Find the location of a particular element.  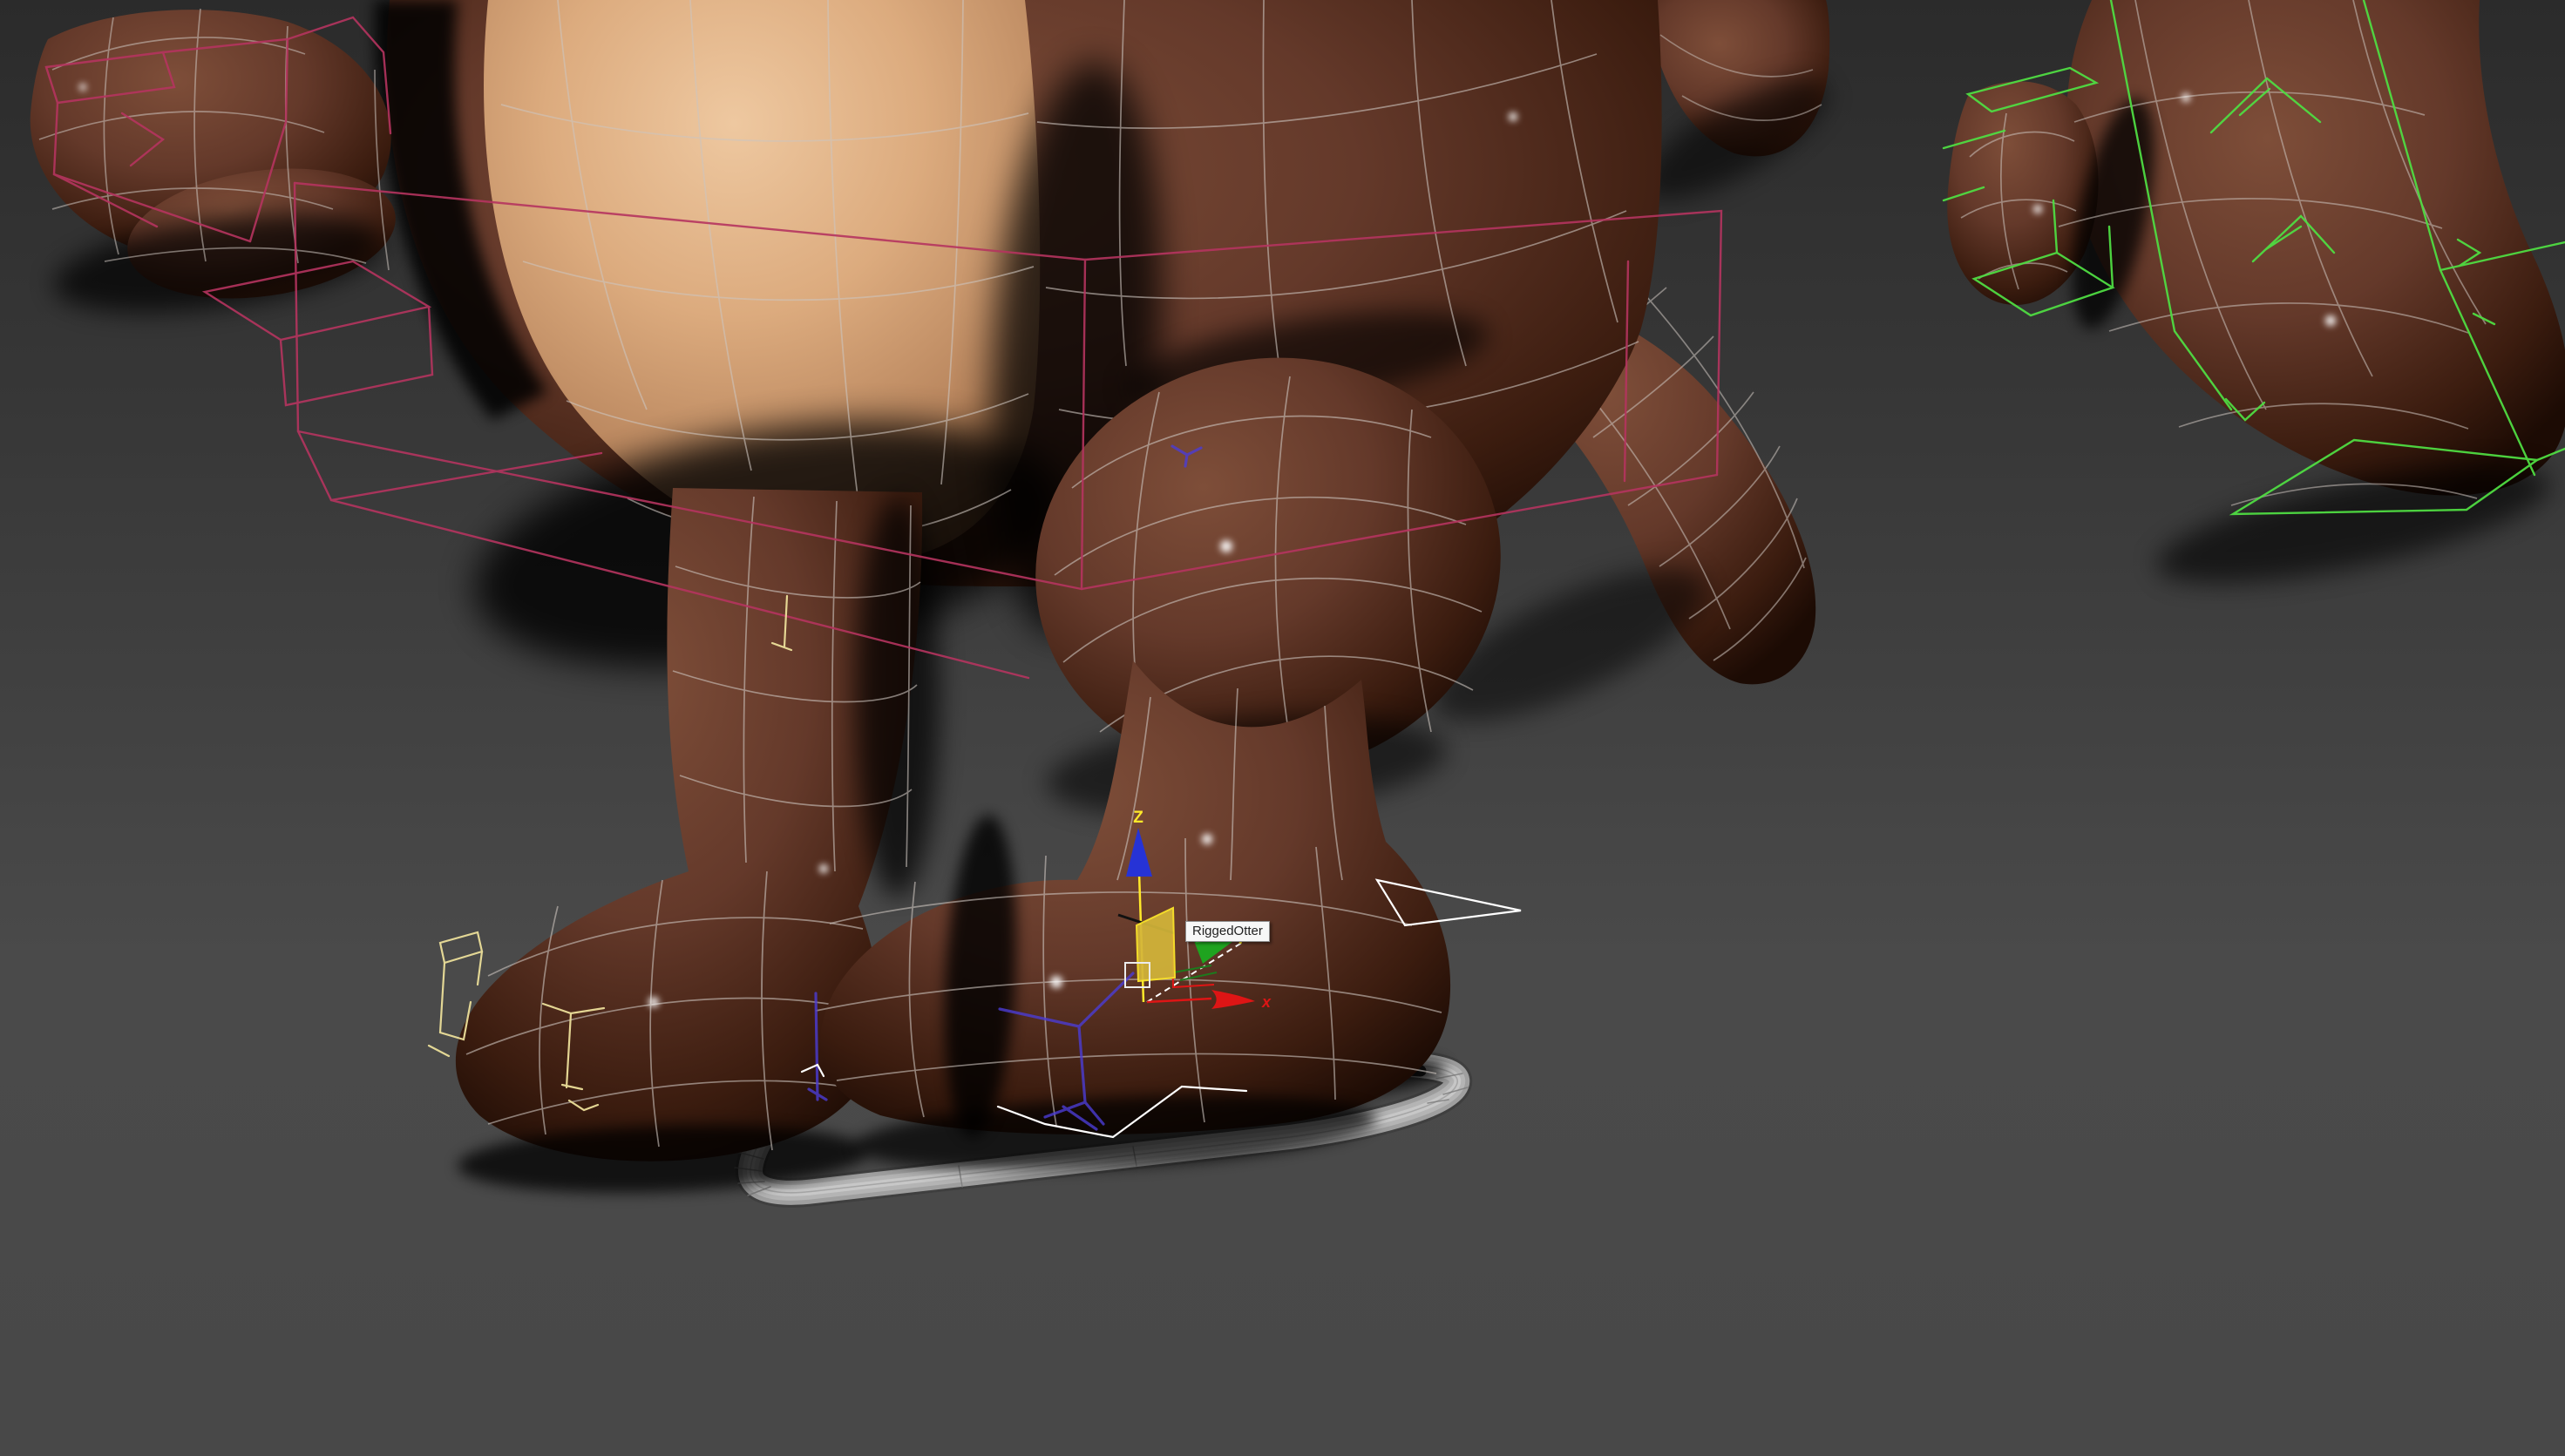

gizmo-x-label: x is located at coordinates (1266, 1002).